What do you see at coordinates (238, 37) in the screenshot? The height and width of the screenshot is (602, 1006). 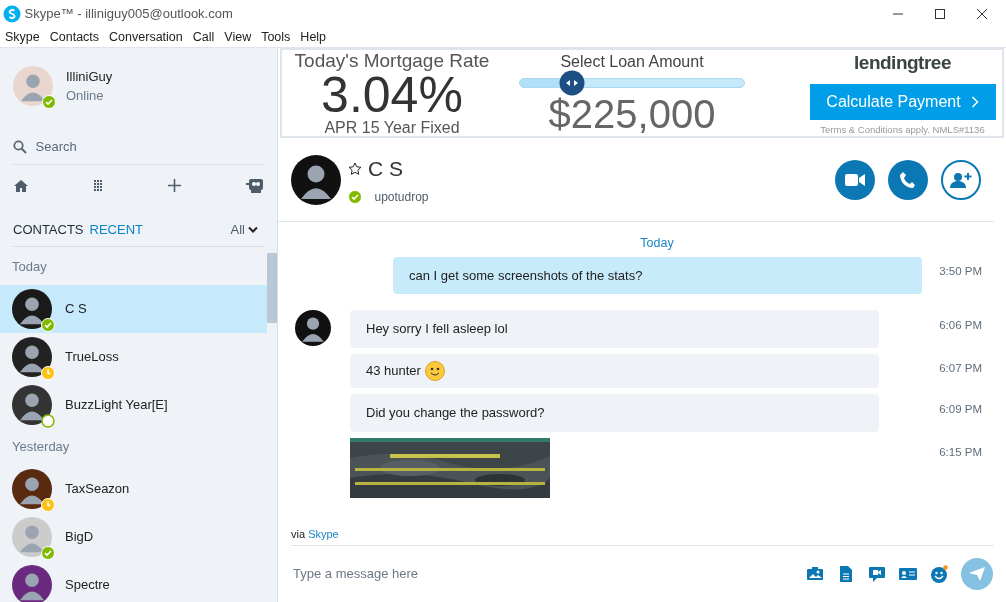 I see `menu-item: View` at bounding box center [238, 37].